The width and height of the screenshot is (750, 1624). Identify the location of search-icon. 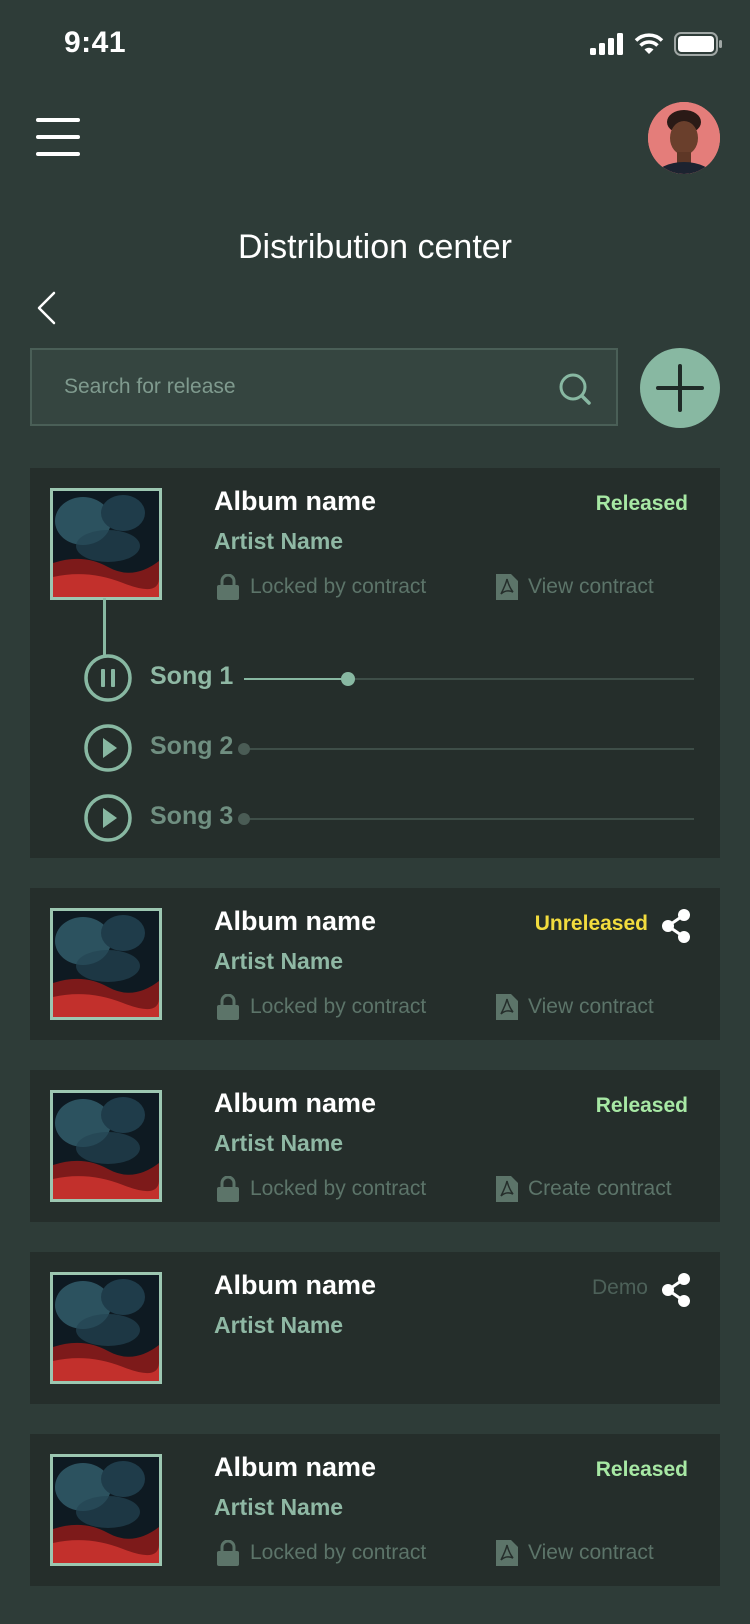
(575, 389).